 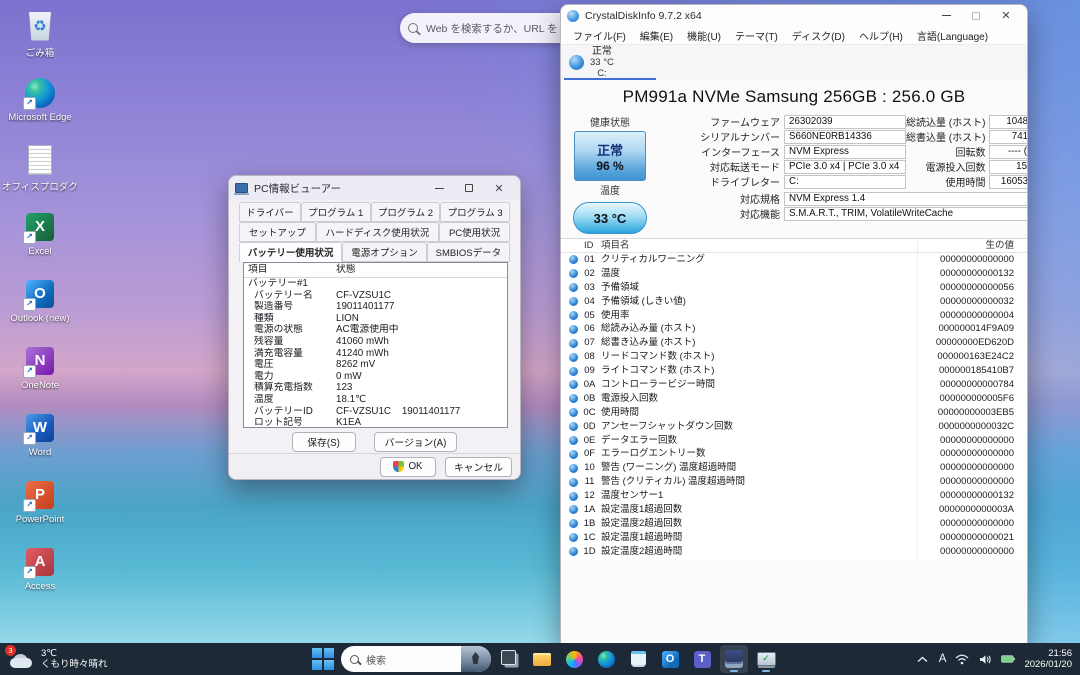 What do you see at coordinates (270, 212) in the screenshot?
I see `tab: ドライバー` at bounding box center [270, 212].